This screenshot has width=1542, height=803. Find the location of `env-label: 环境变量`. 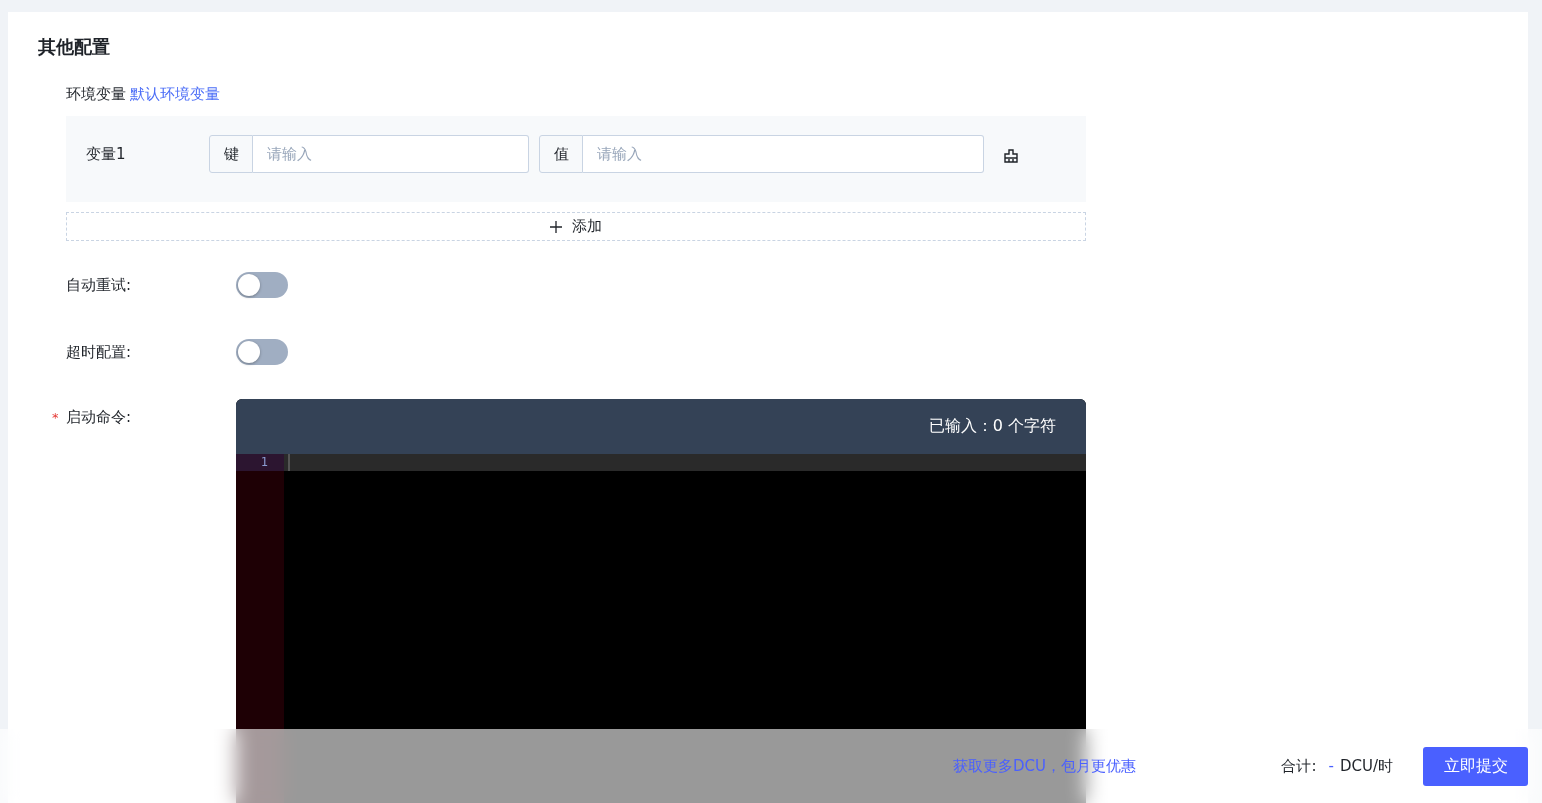

env-label: 环境变量 is located at coordinates (96, 94).